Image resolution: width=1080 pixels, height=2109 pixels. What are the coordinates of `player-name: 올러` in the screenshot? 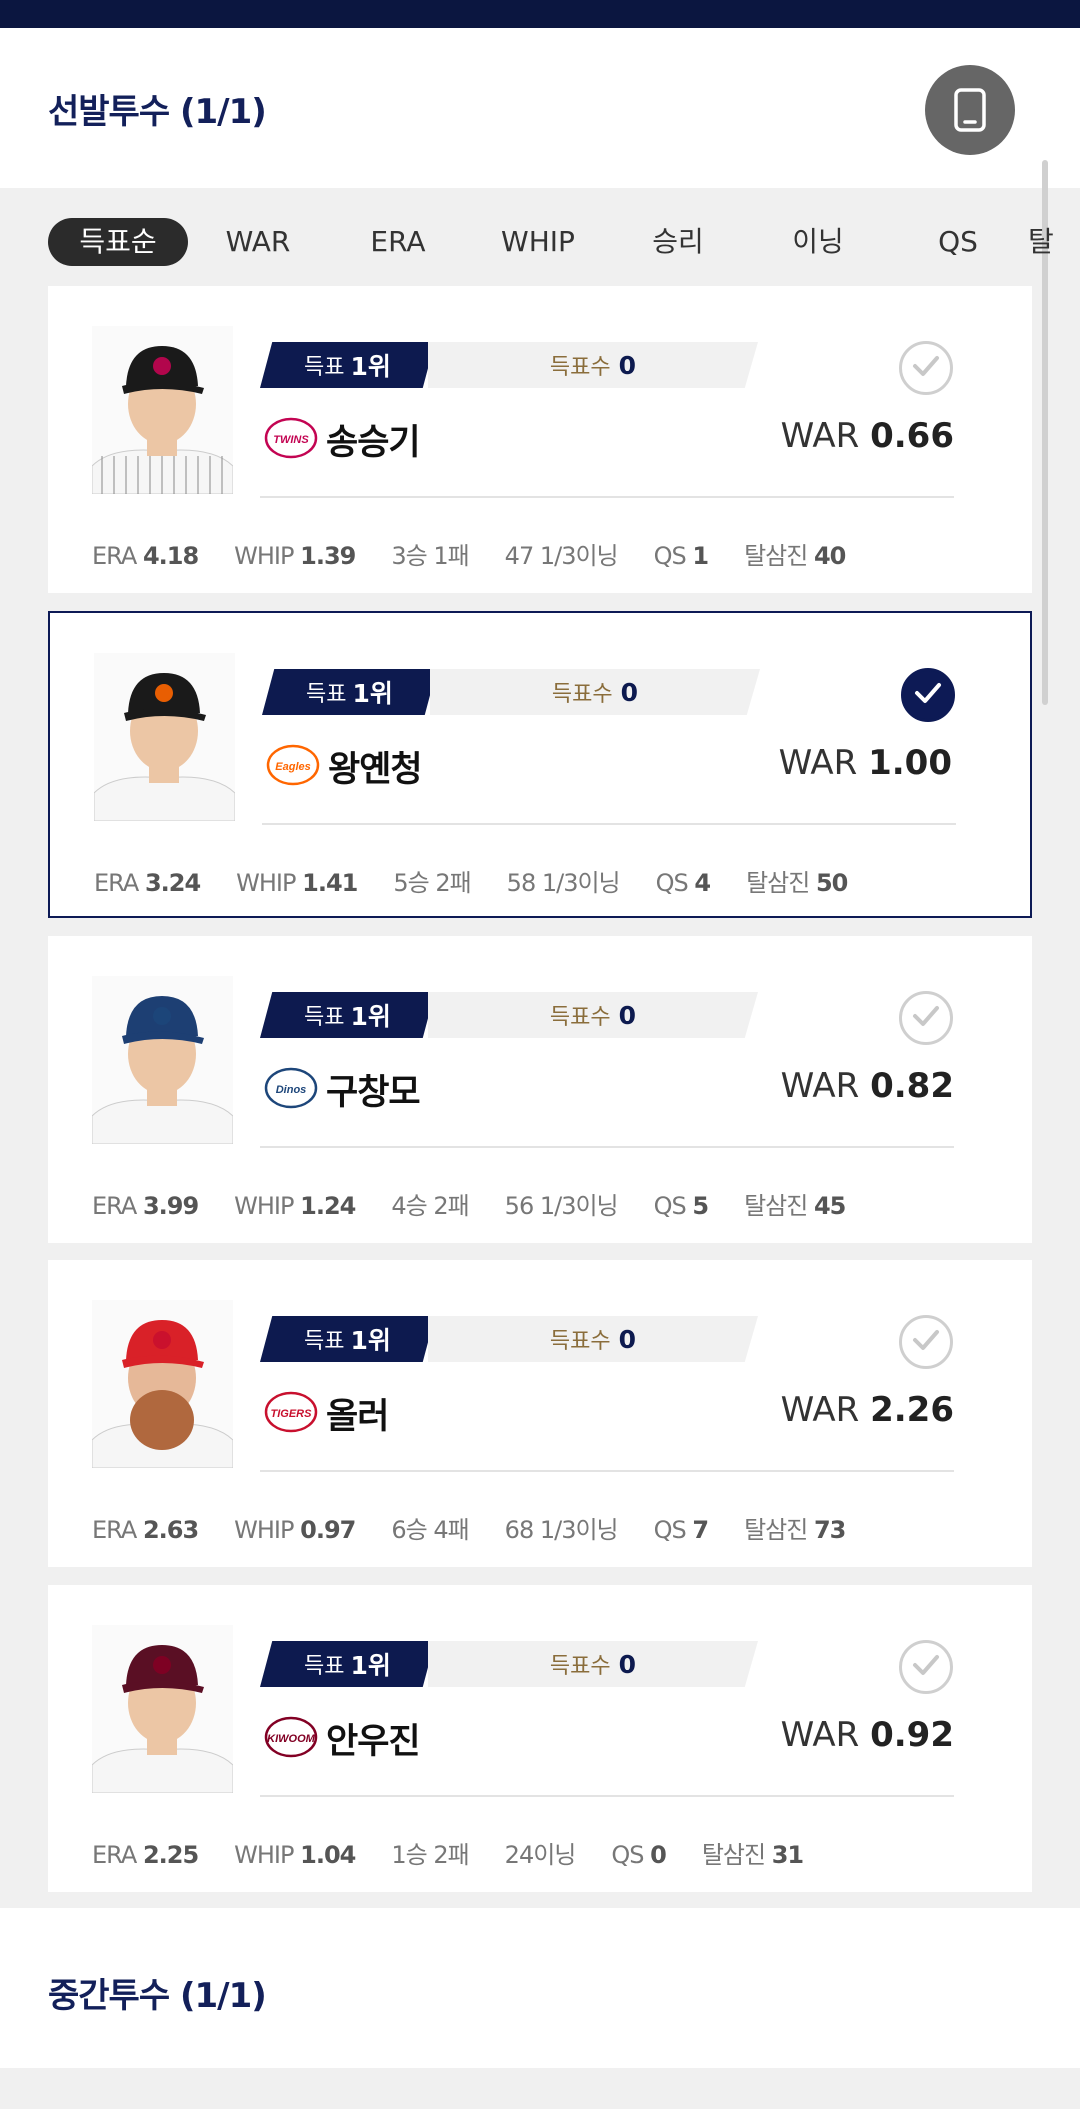 It's located at (357, 1417).